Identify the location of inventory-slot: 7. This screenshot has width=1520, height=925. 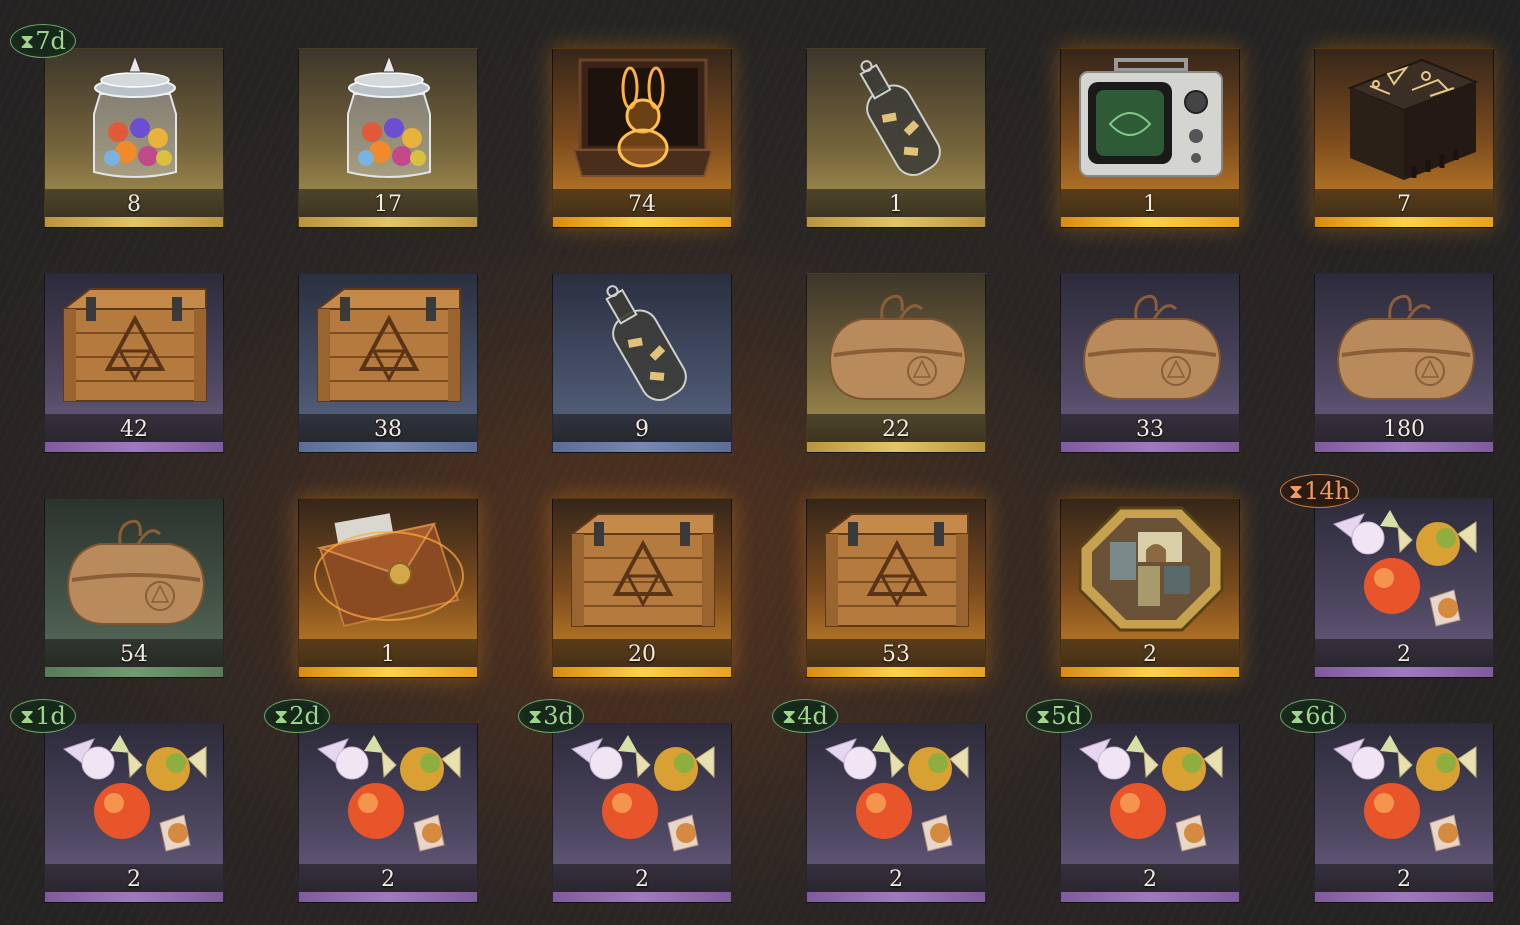
(1404, 138).